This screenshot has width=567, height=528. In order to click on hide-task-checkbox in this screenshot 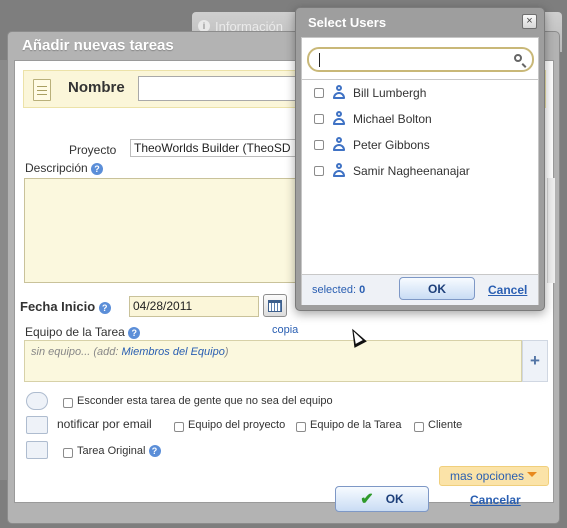, I will do `click(68, 403)`.